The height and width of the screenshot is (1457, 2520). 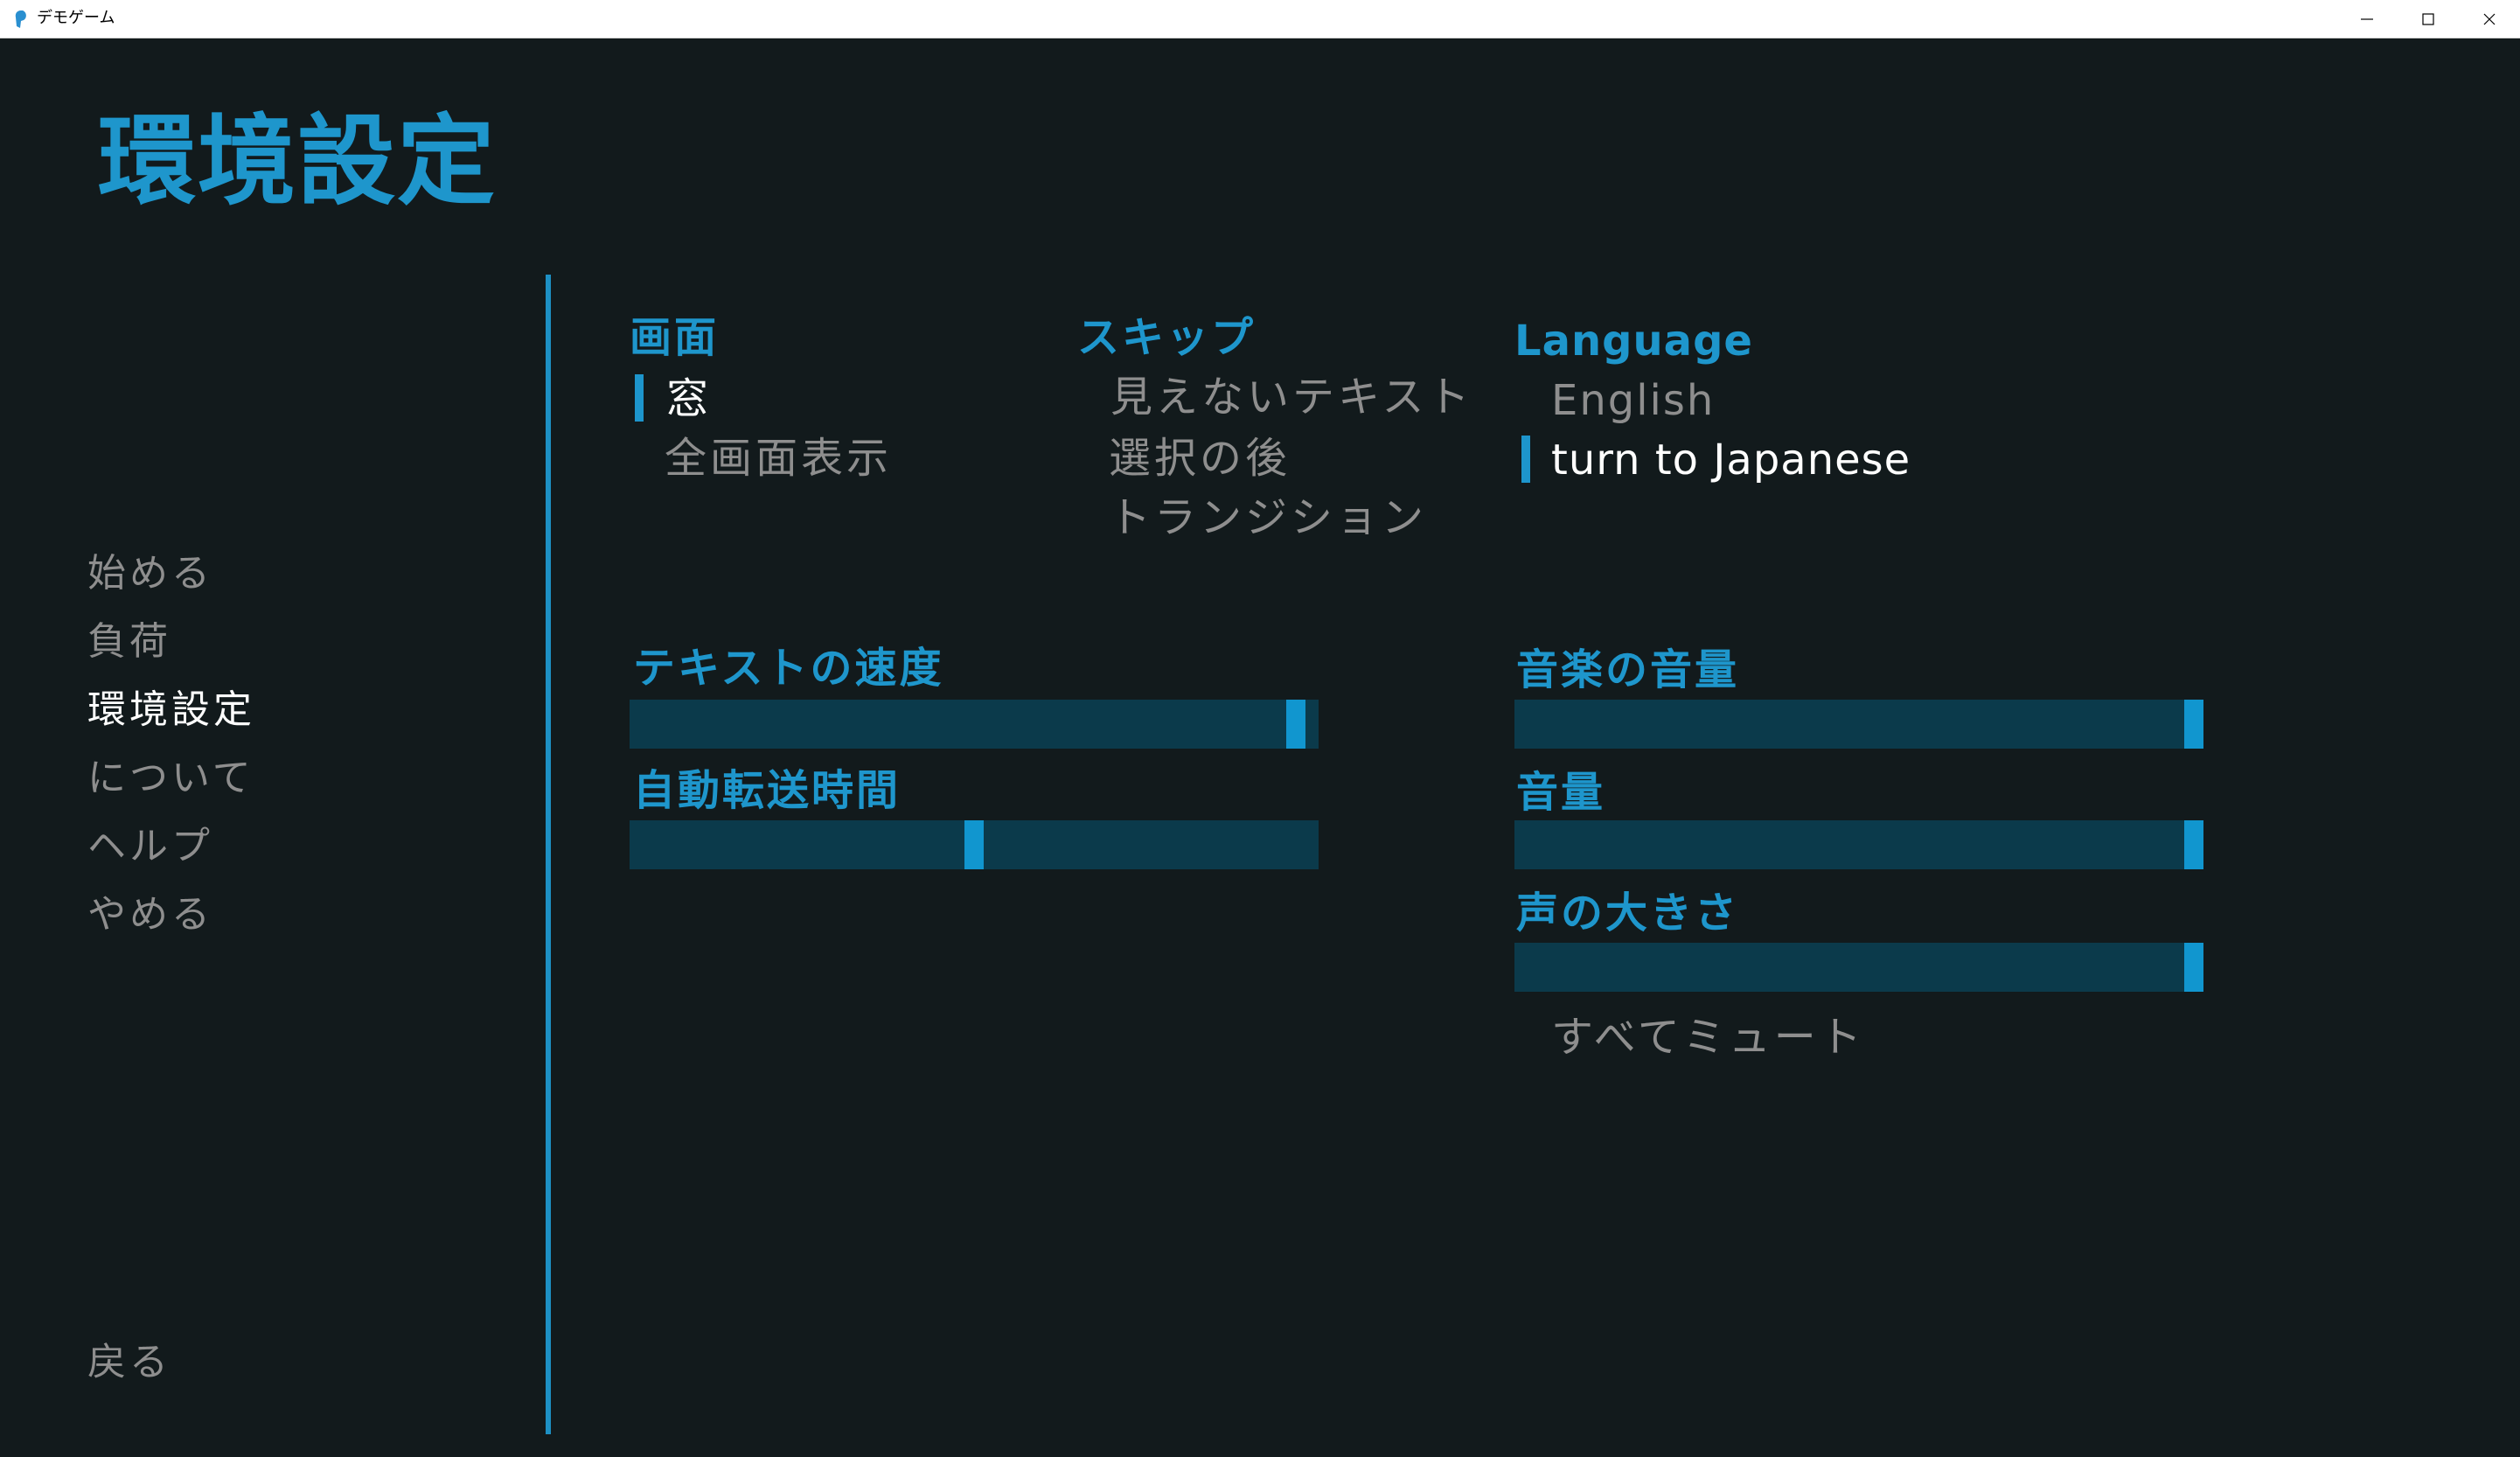 What do you see at coordinates (171, 710) in the screenshot?
I see `nav-preferences: 環境設定` at bounding box center [171, 710].